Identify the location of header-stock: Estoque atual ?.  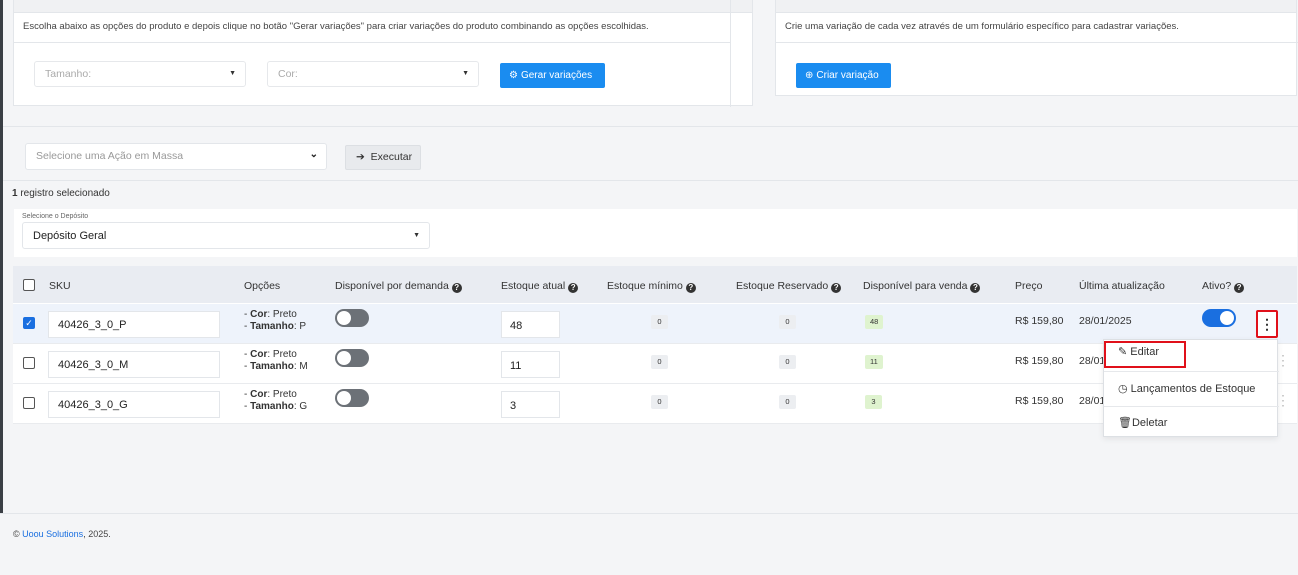
(540, 286).